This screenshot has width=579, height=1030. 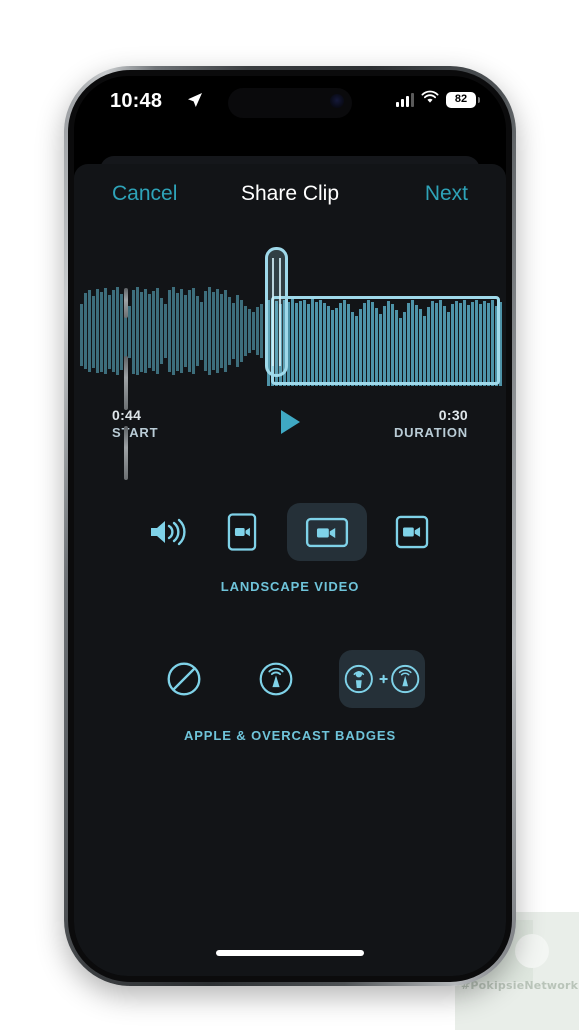 I want to click on silent-switch-button, so click(x=126, y=303).